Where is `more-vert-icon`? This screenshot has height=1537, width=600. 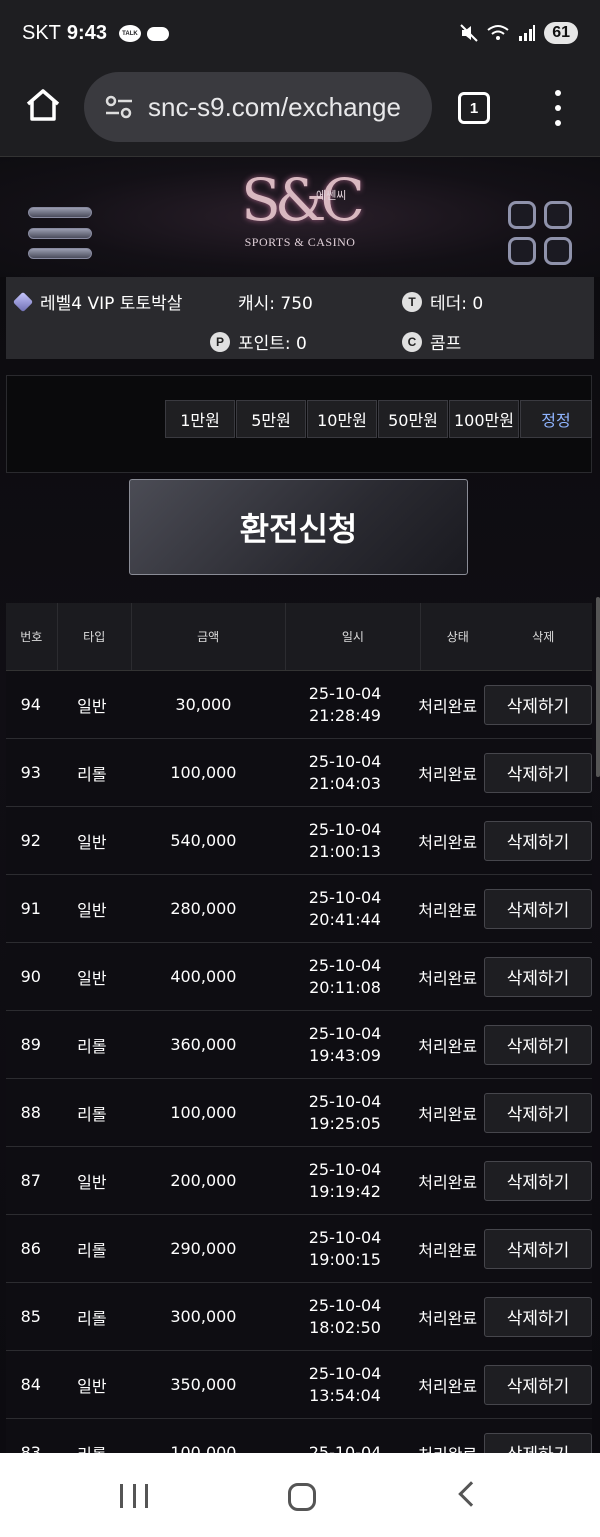
more-vert-icon is located at coordinates (558, 108).